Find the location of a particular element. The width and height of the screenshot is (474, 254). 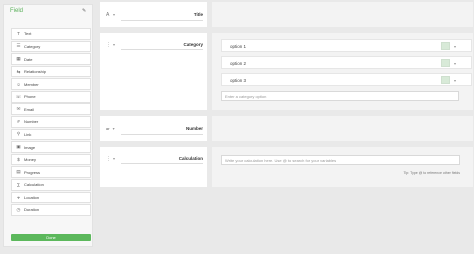

category-option: option 3 ▾ is located at coordinates (346, 79).